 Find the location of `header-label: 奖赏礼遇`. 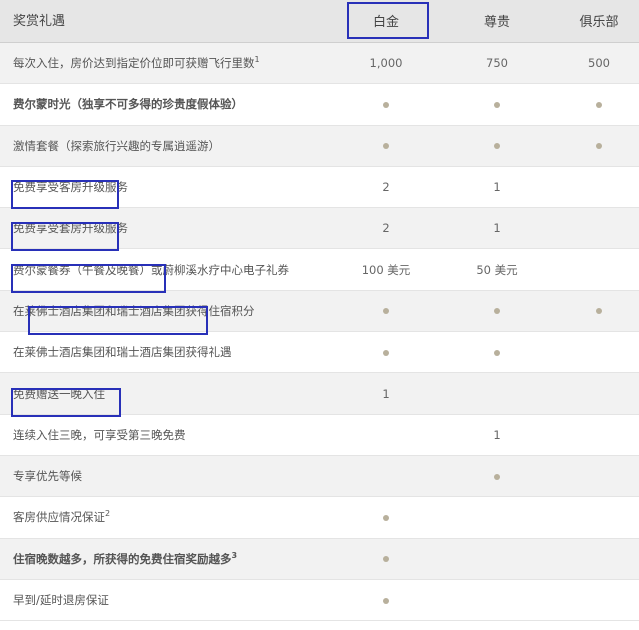

header-label: 奖赏礼遇 is located at coordinates (39, 21).